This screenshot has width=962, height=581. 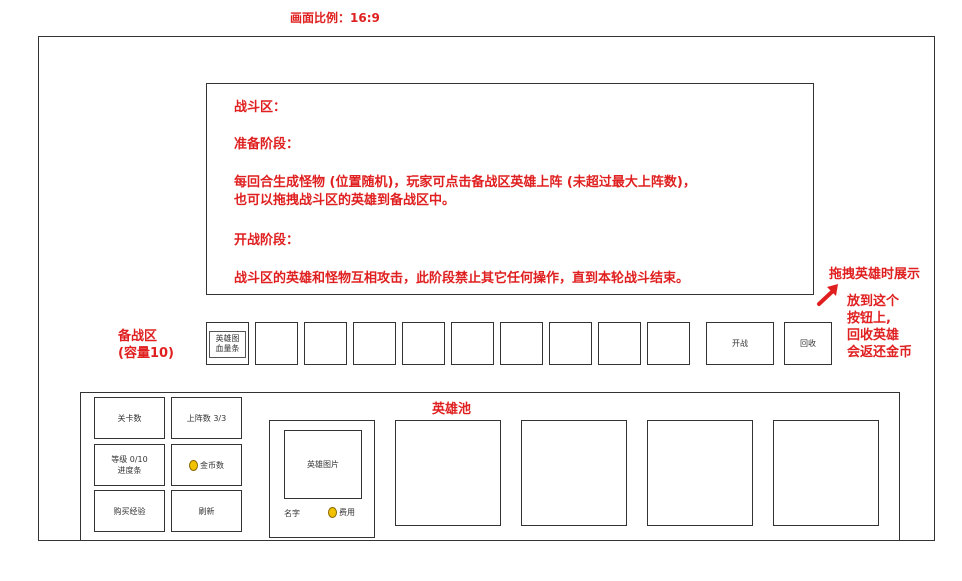 I want to click on hero-cost: 费用, so click(x=341, y=512).